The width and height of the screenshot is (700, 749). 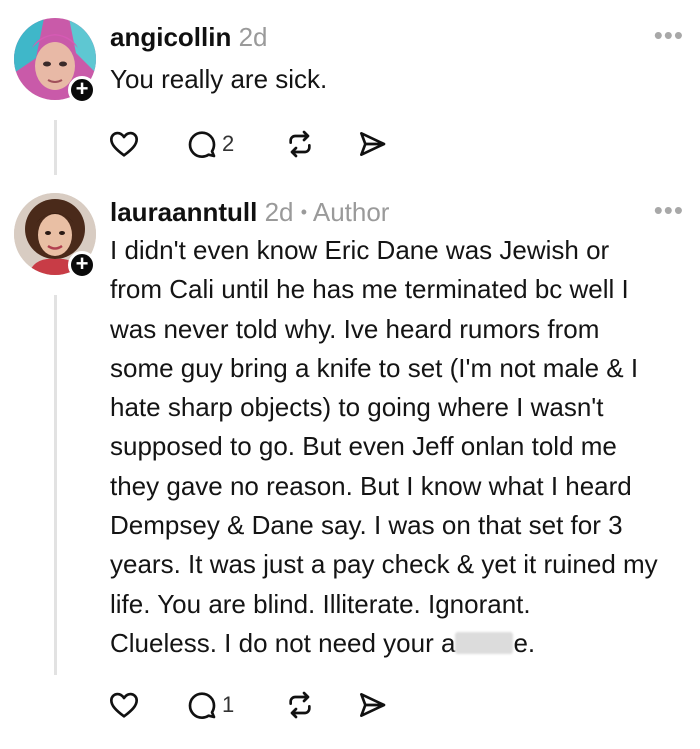 I want to click on post-header: lauraanntull 2d • Author, so click(x=249, y=212).